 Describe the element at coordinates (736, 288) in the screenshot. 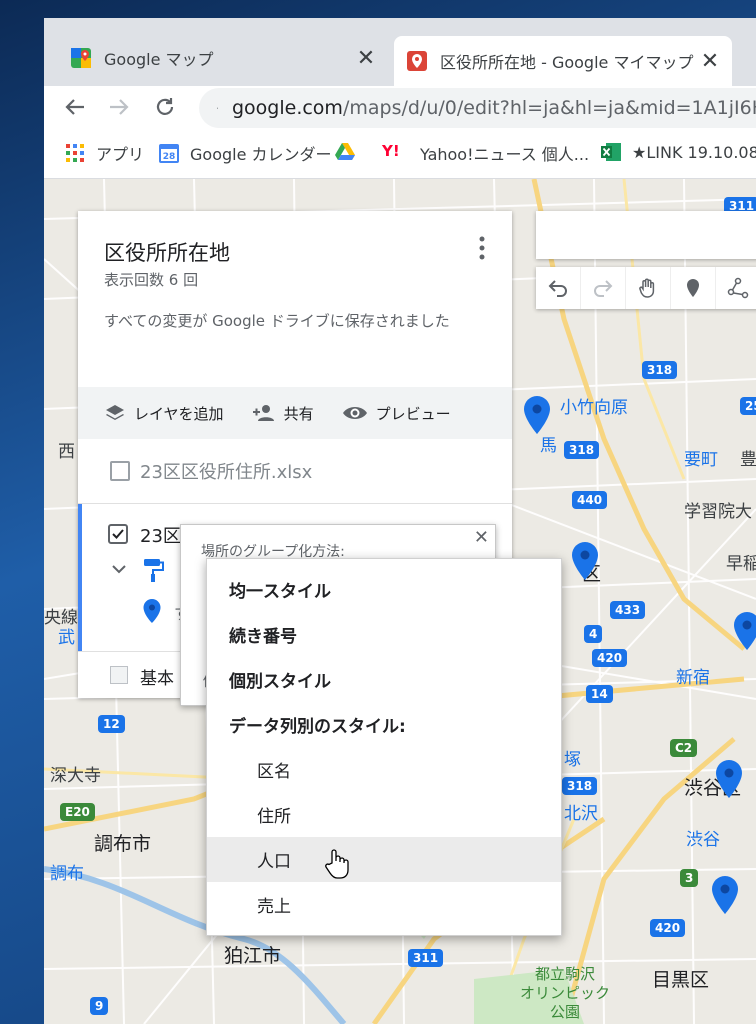

I see `draw-line-button` at that location.